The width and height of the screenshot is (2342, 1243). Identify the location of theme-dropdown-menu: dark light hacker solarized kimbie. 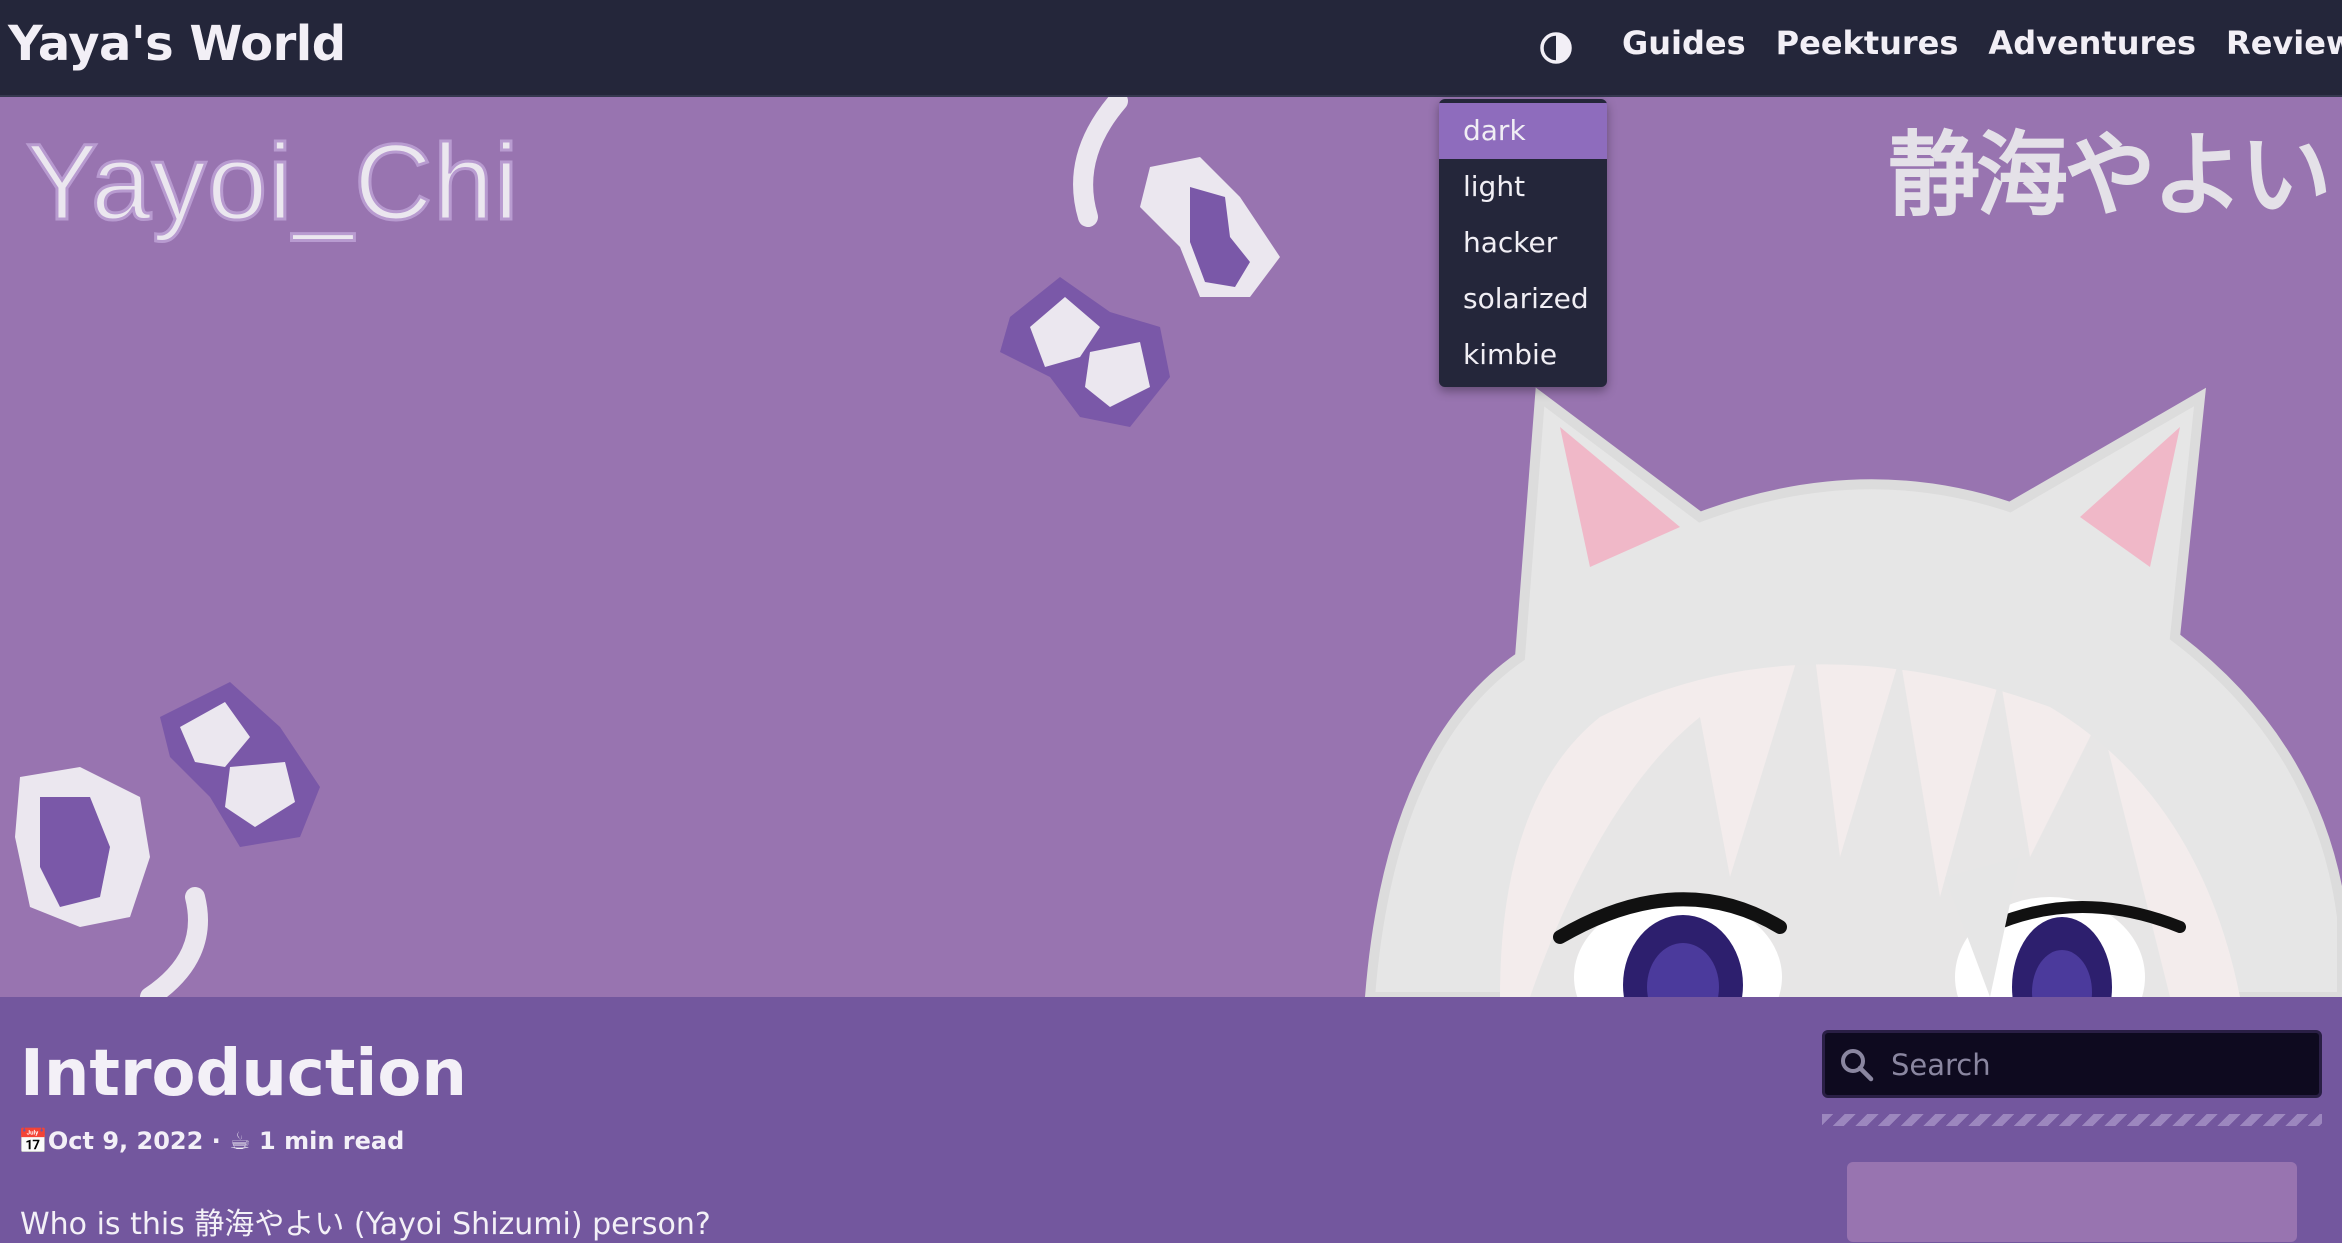
(1523, 243).